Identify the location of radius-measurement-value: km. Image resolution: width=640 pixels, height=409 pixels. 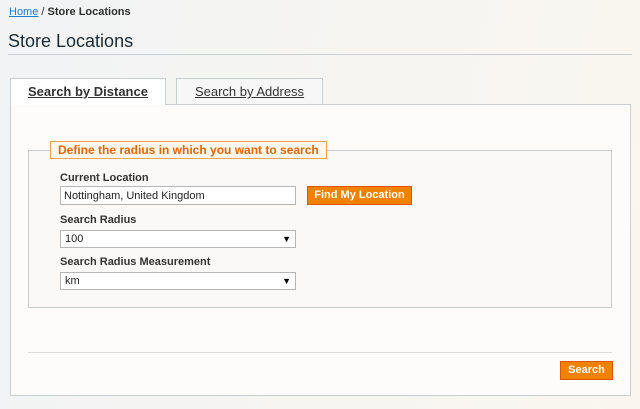
(72, 281).